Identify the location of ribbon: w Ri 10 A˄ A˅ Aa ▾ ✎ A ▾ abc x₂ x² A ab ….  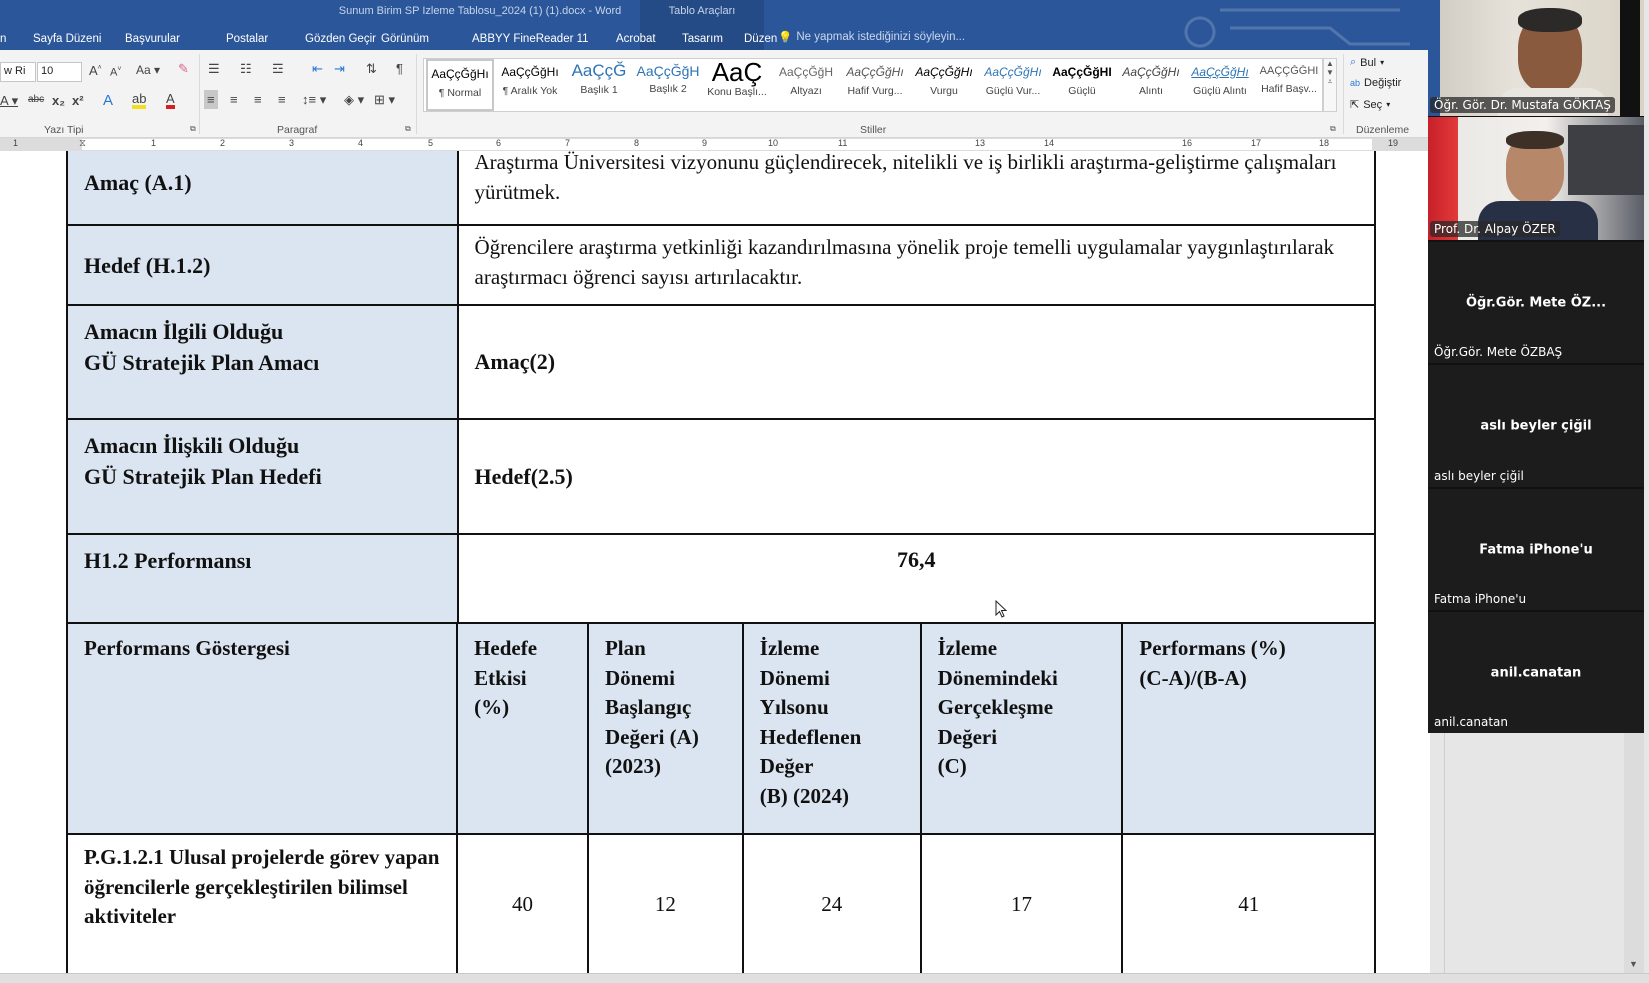
(715, 94).